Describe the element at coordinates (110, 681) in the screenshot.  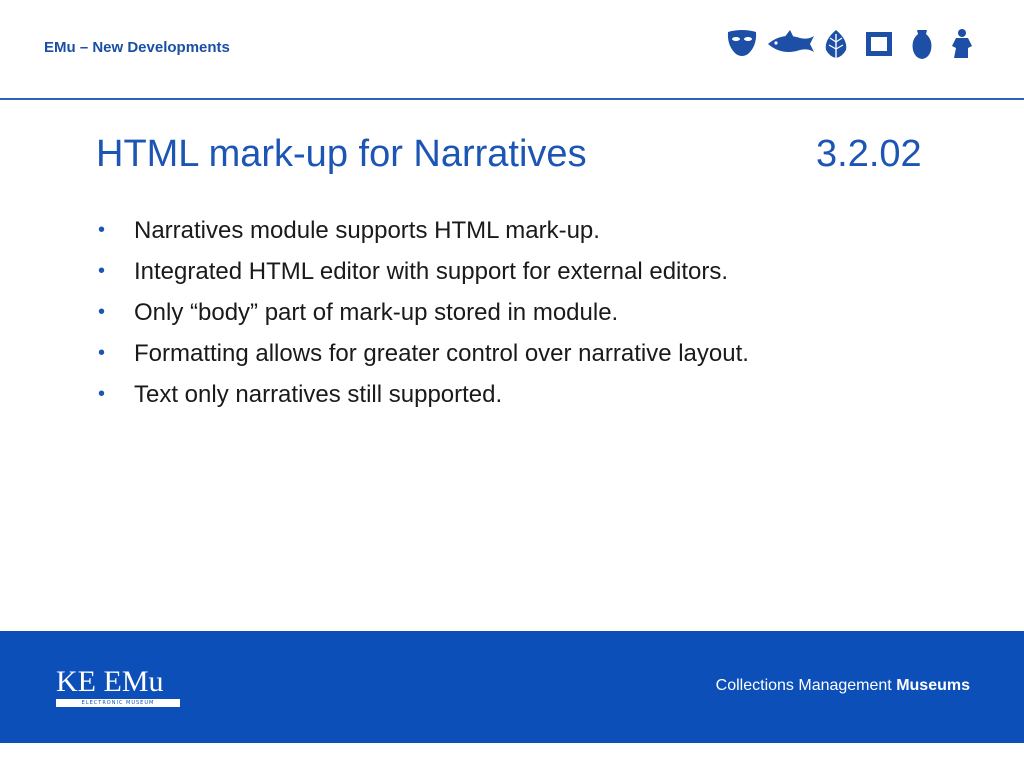
I see `logo-text: KE EMu` at that location.